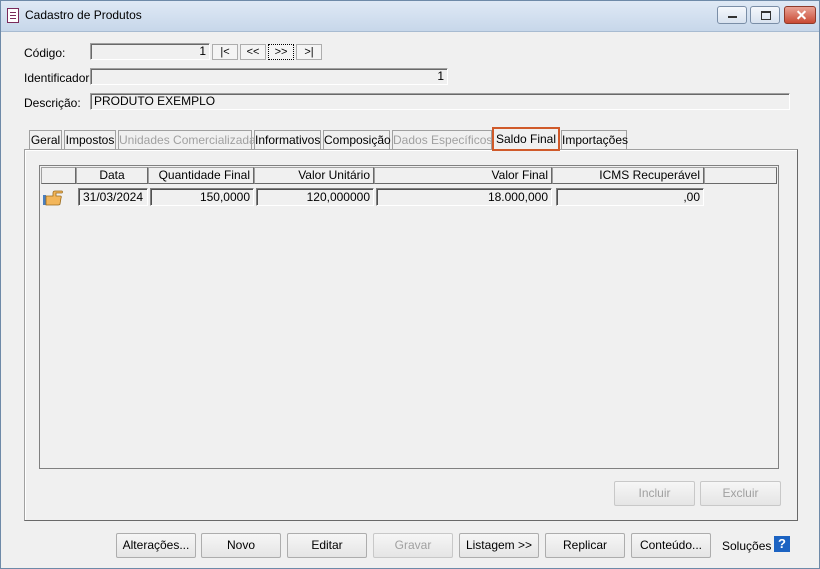 The image size is (820, 569). Describe the element at coordinates (765, 15) in the screenshot. I see `maximize-button` at that location.